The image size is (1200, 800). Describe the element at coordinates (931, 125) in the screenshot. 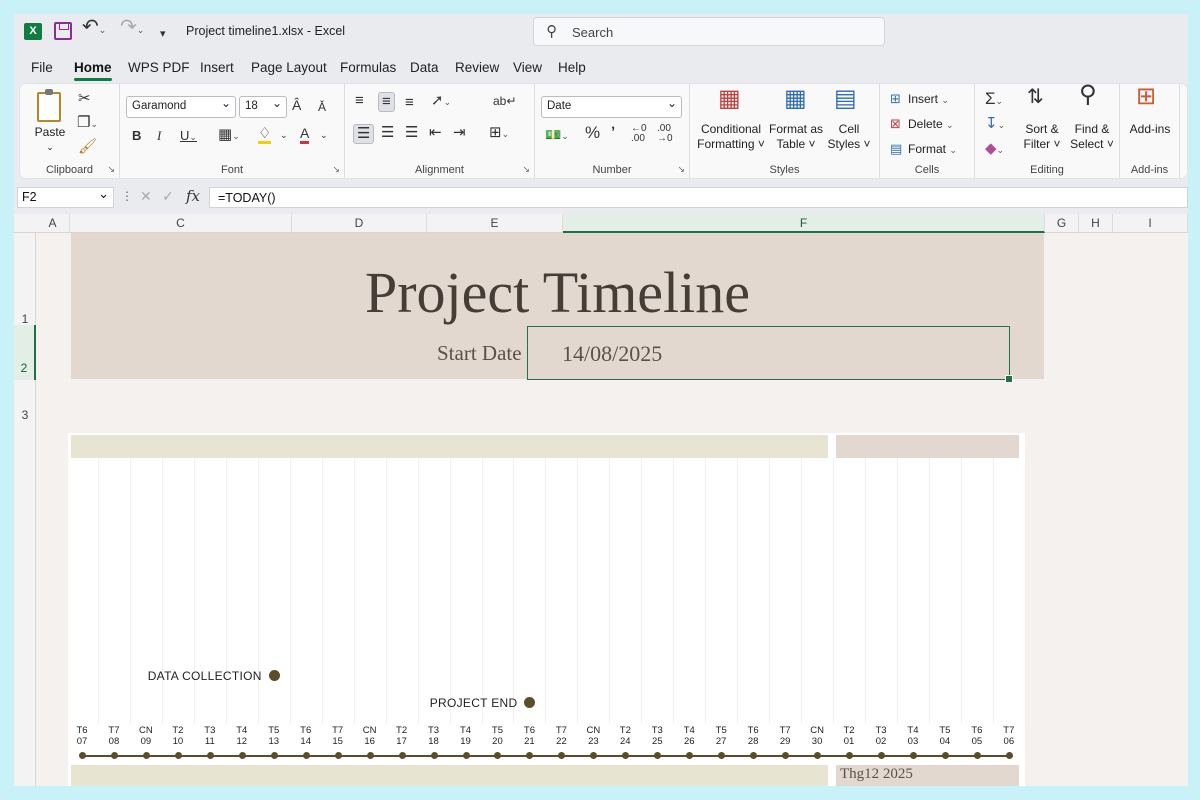

I see `delete-cells-button: Delete ⌄` at that location.